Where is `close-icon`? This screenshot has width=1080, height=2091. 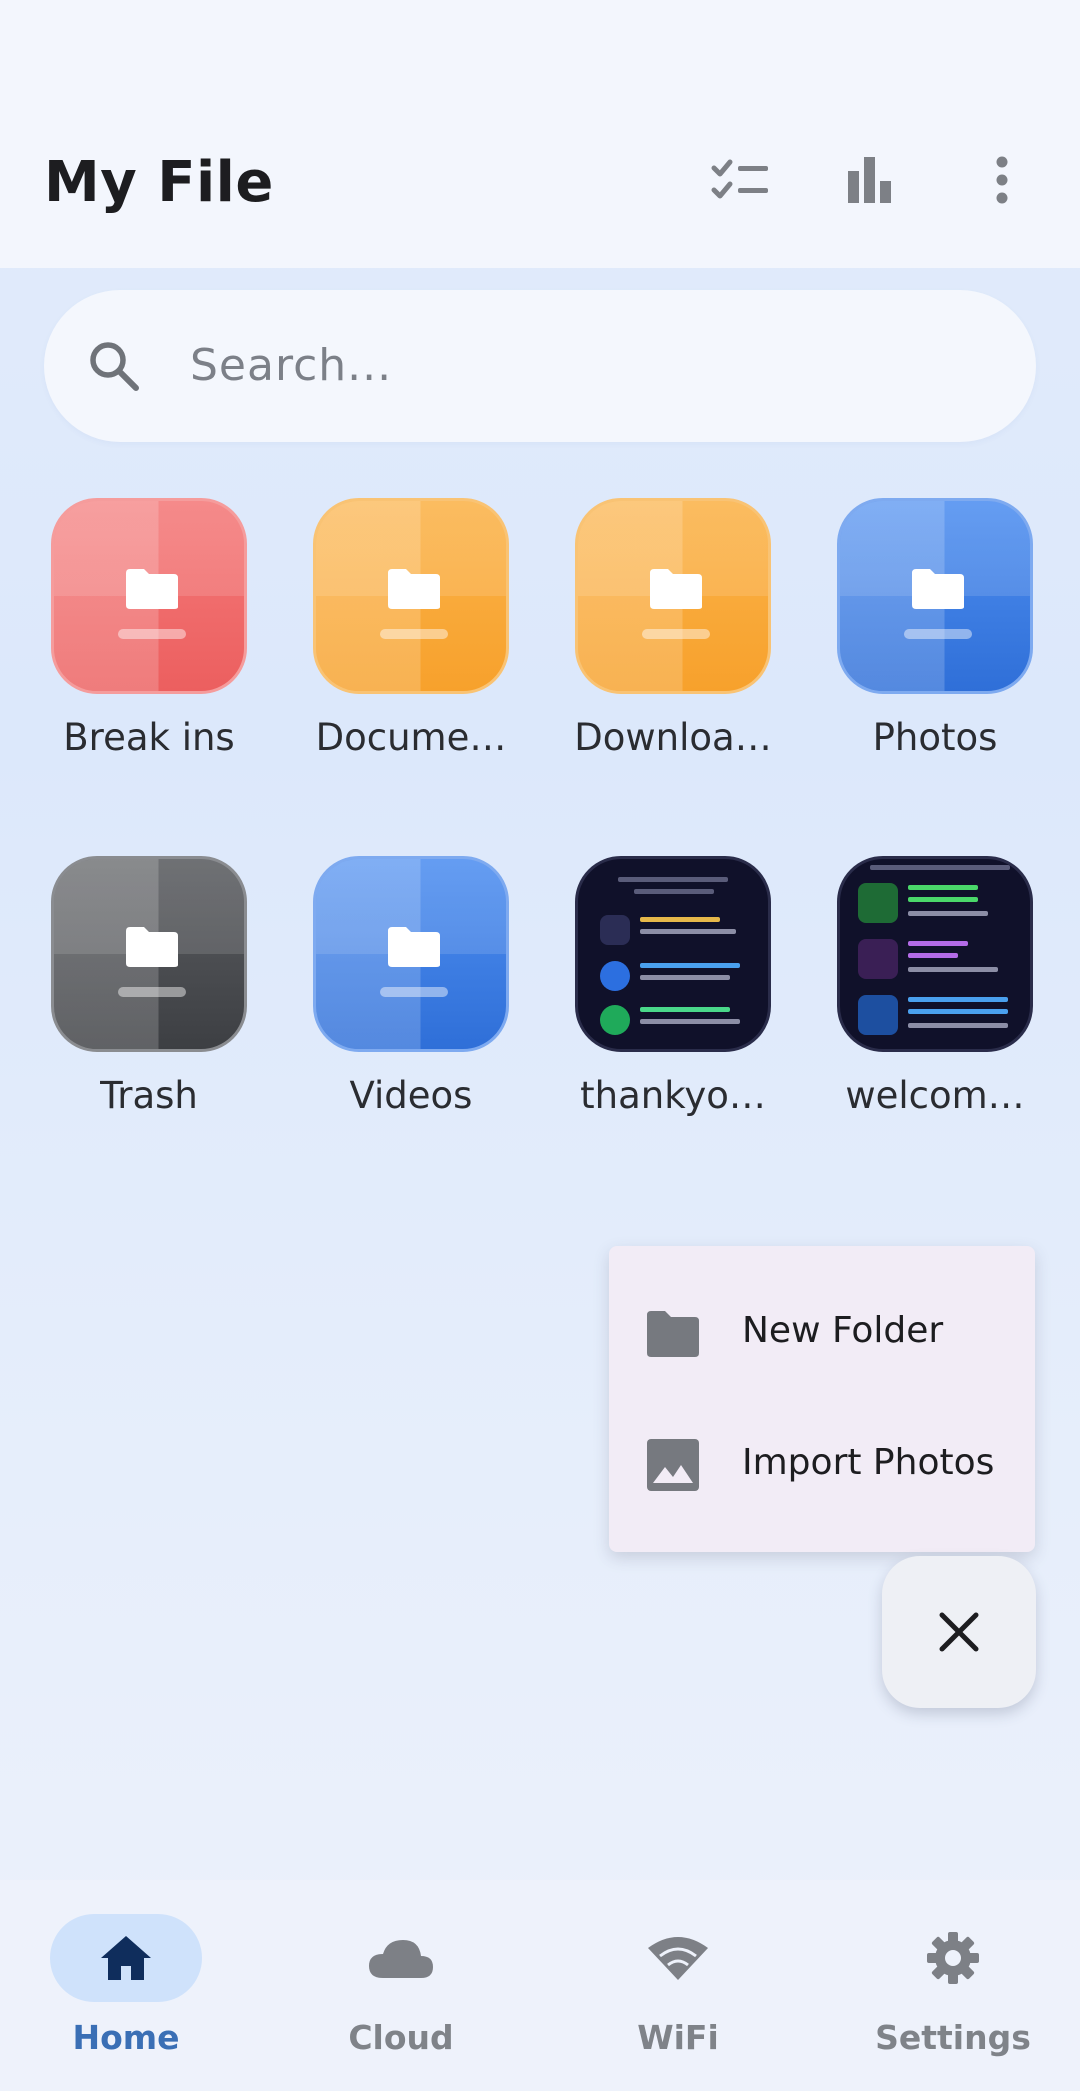 close-icon is located at coordinates (959, 1632).